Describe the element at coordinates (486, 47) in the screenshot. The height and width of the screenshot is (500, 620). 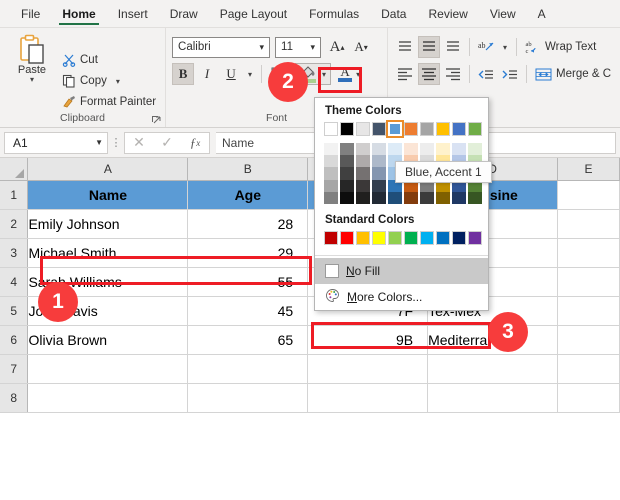
I see `orientation-button: ab` at that location.